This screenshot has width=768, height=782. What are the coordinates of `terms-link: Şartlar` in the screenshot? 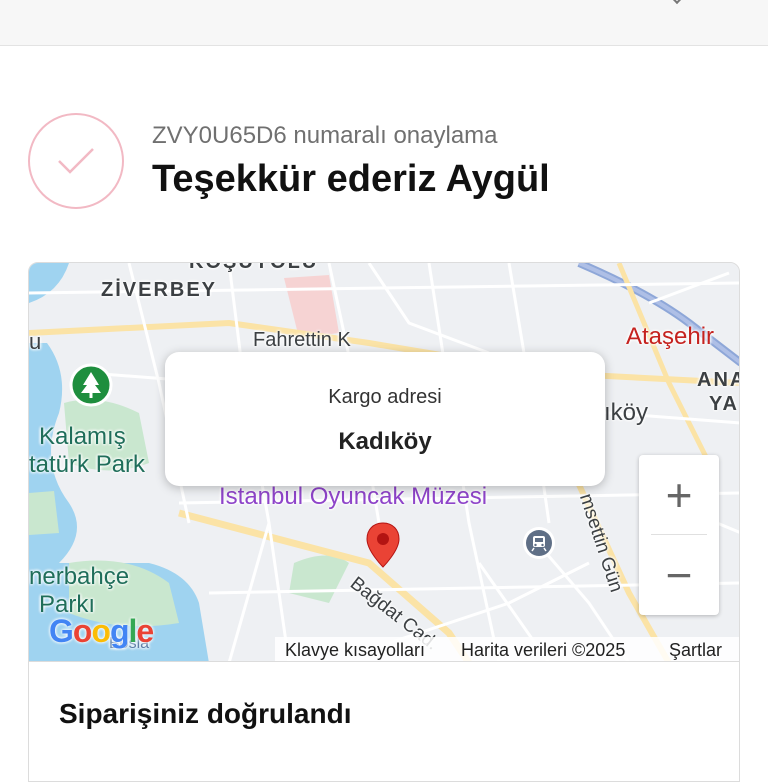 It's located at (695, 650).